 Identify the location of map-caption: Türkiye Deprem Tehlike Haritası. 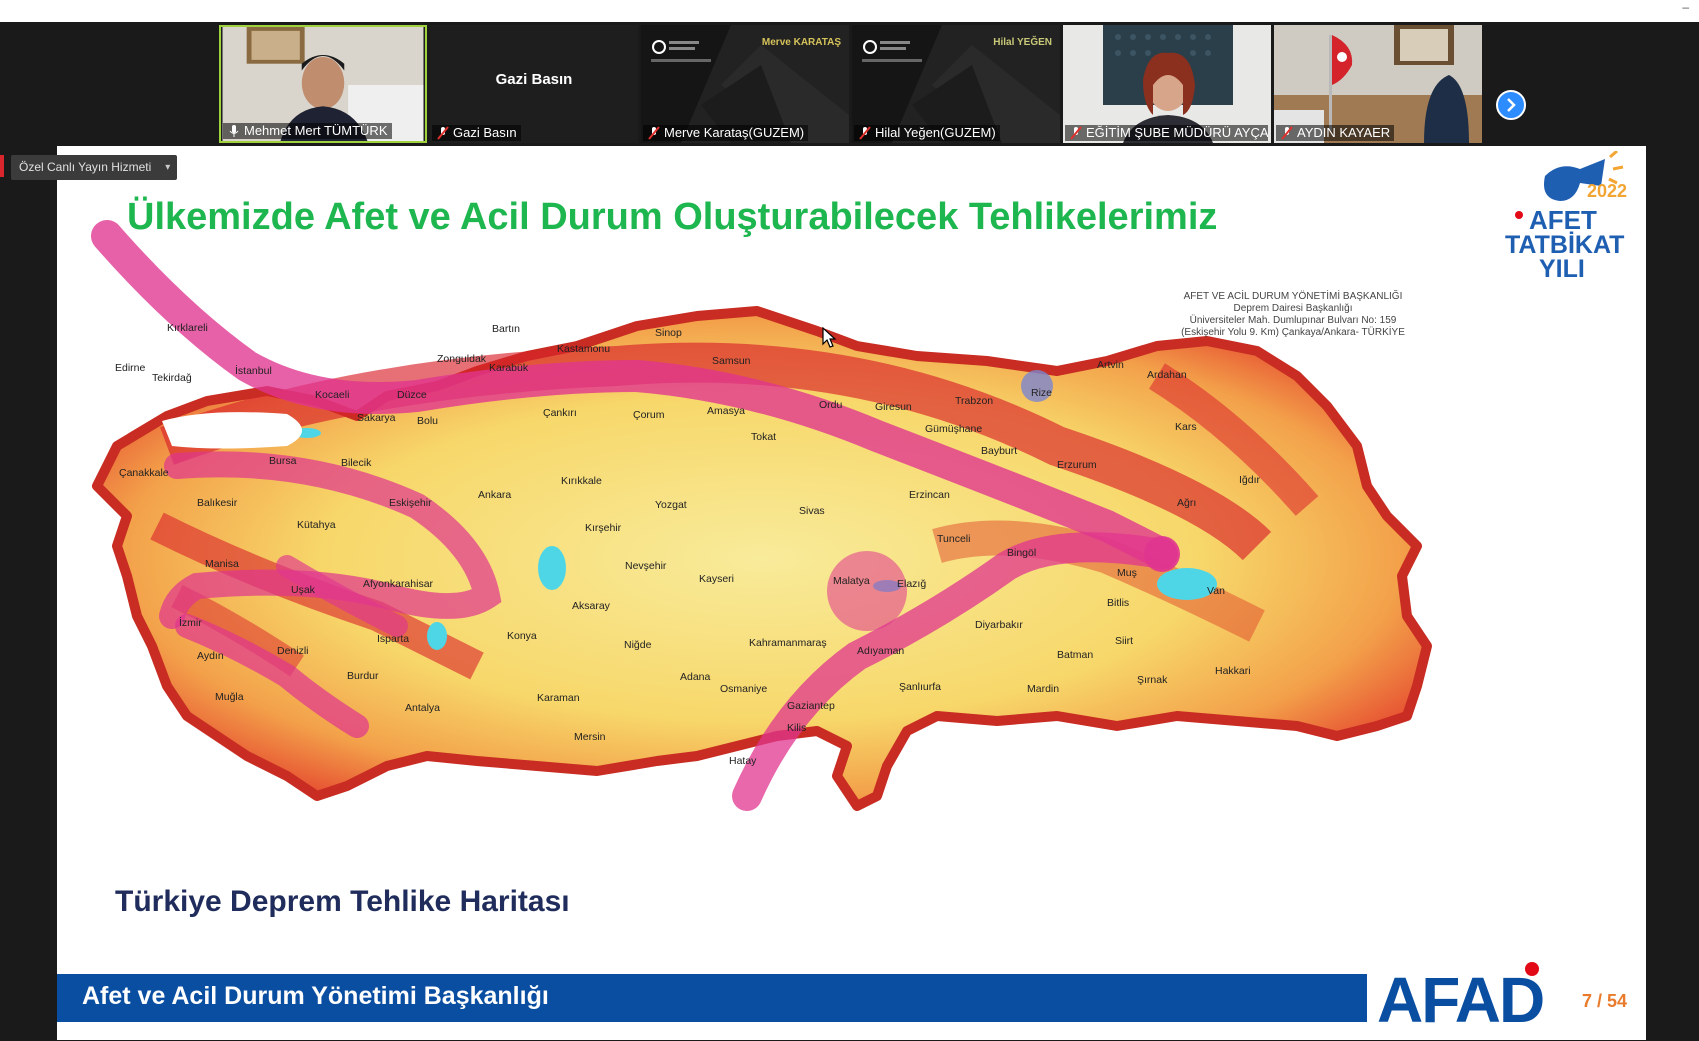
(342, 901).